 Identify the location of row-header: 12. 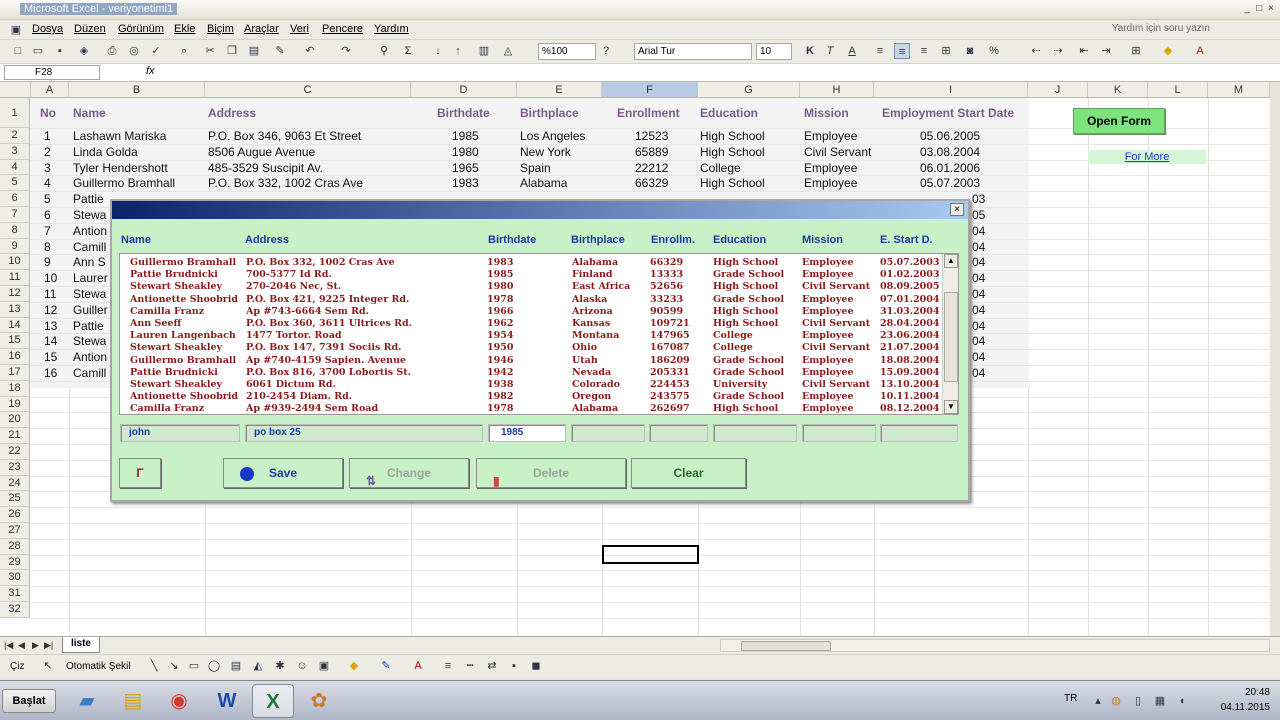
(15, 294).